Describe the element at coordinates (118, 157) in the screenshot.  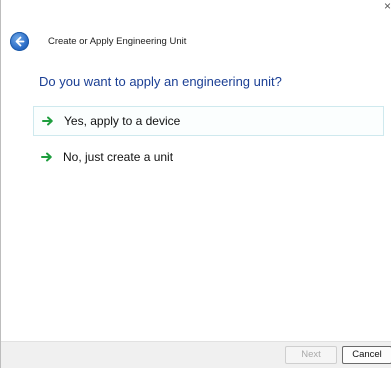
I see `option-label: No, just create a unit` at that location.